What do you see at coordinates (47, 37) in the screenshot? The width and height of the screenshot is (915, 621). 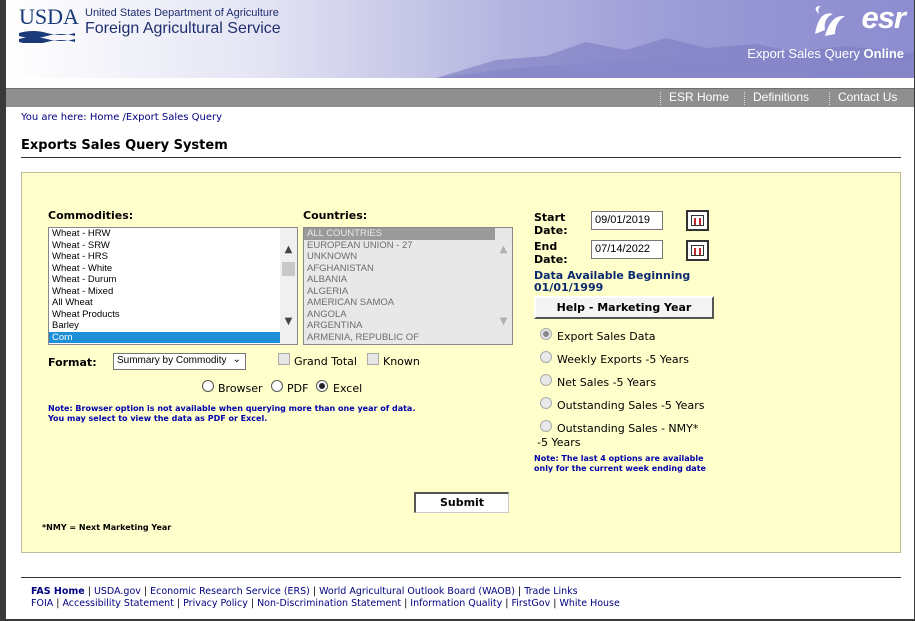 I see `usda-wave-icon` at bounding box center [47, 37].